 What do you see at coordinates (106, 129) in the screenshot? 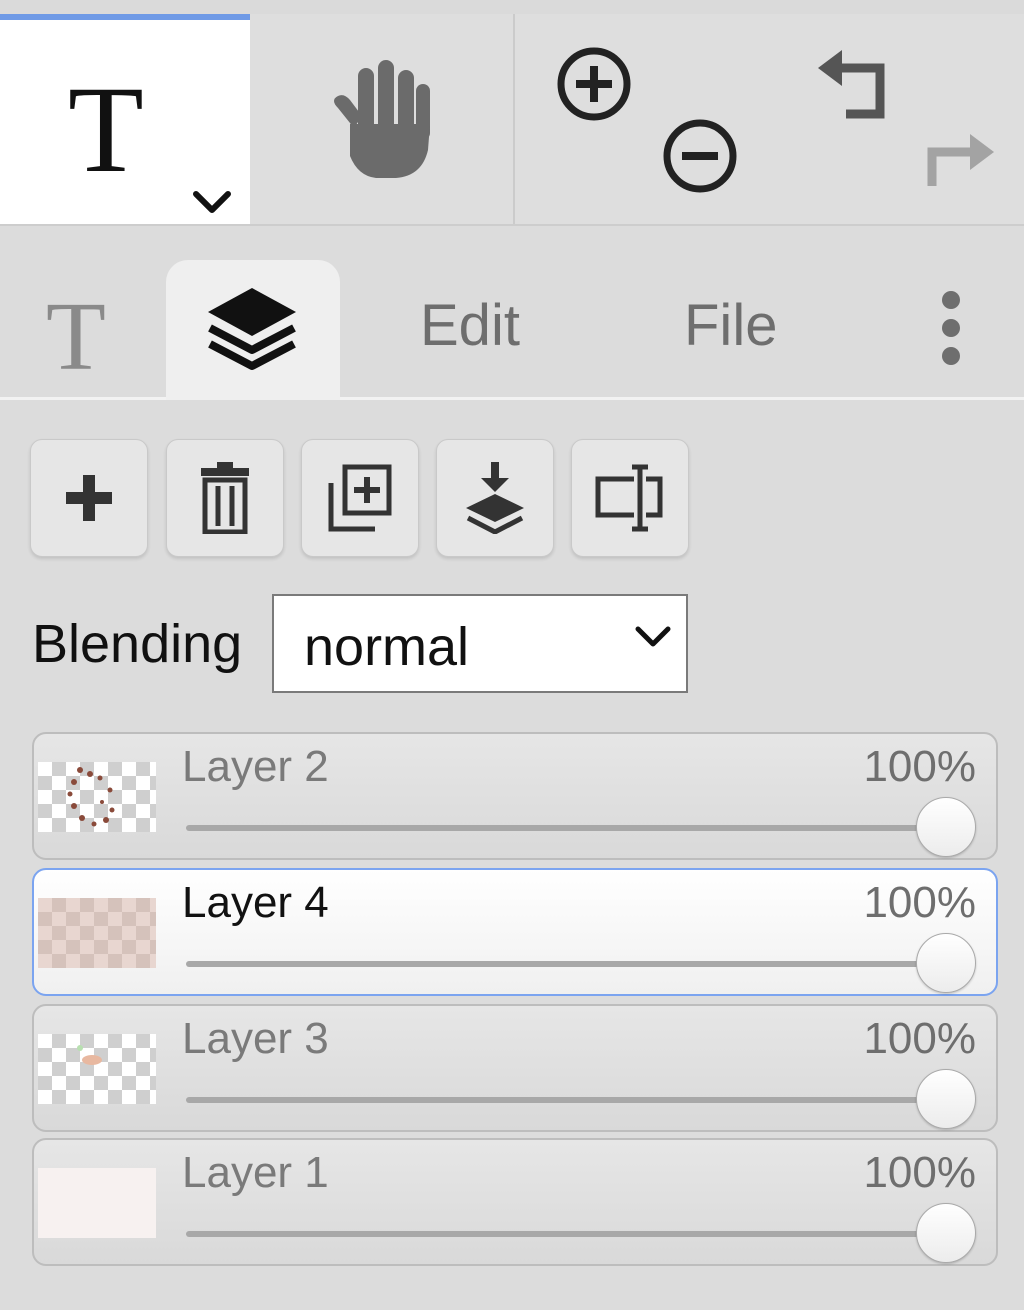
I see `text-tool-icon: T` at bounding box center [106, 129].